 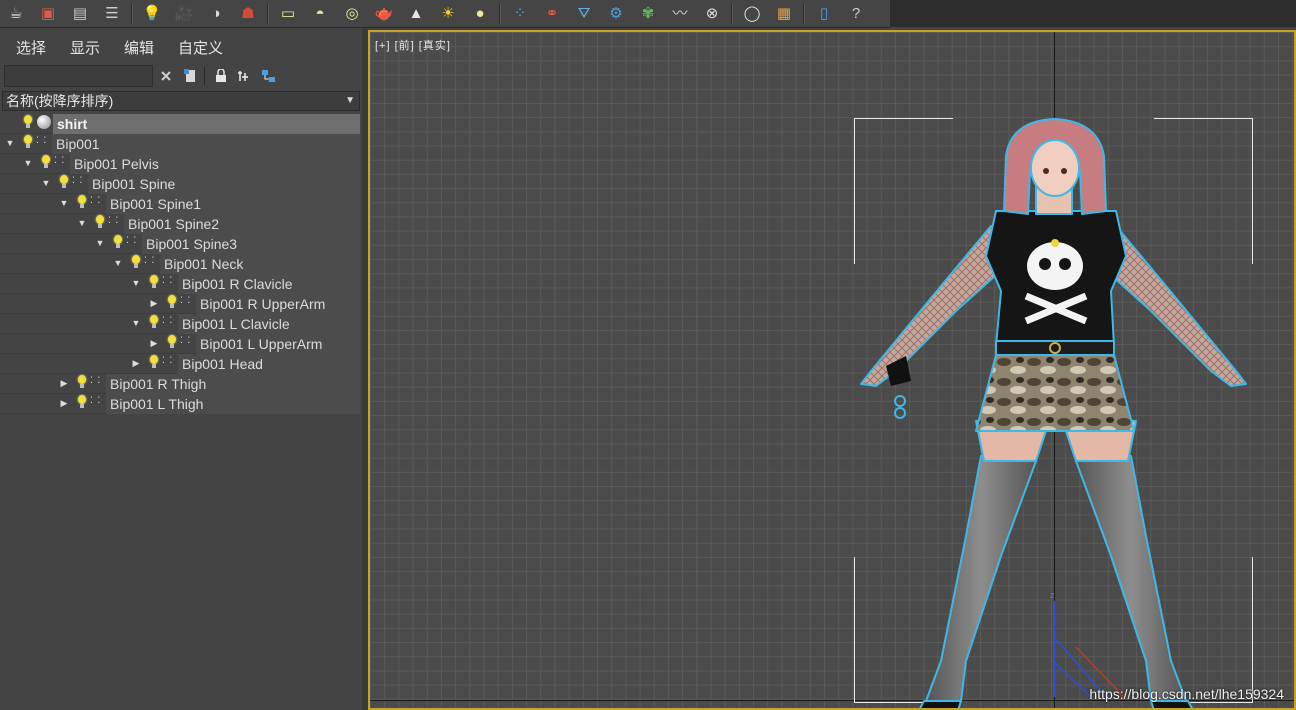 I want to click on hierarchy-icon, so click(x=269, y=76).